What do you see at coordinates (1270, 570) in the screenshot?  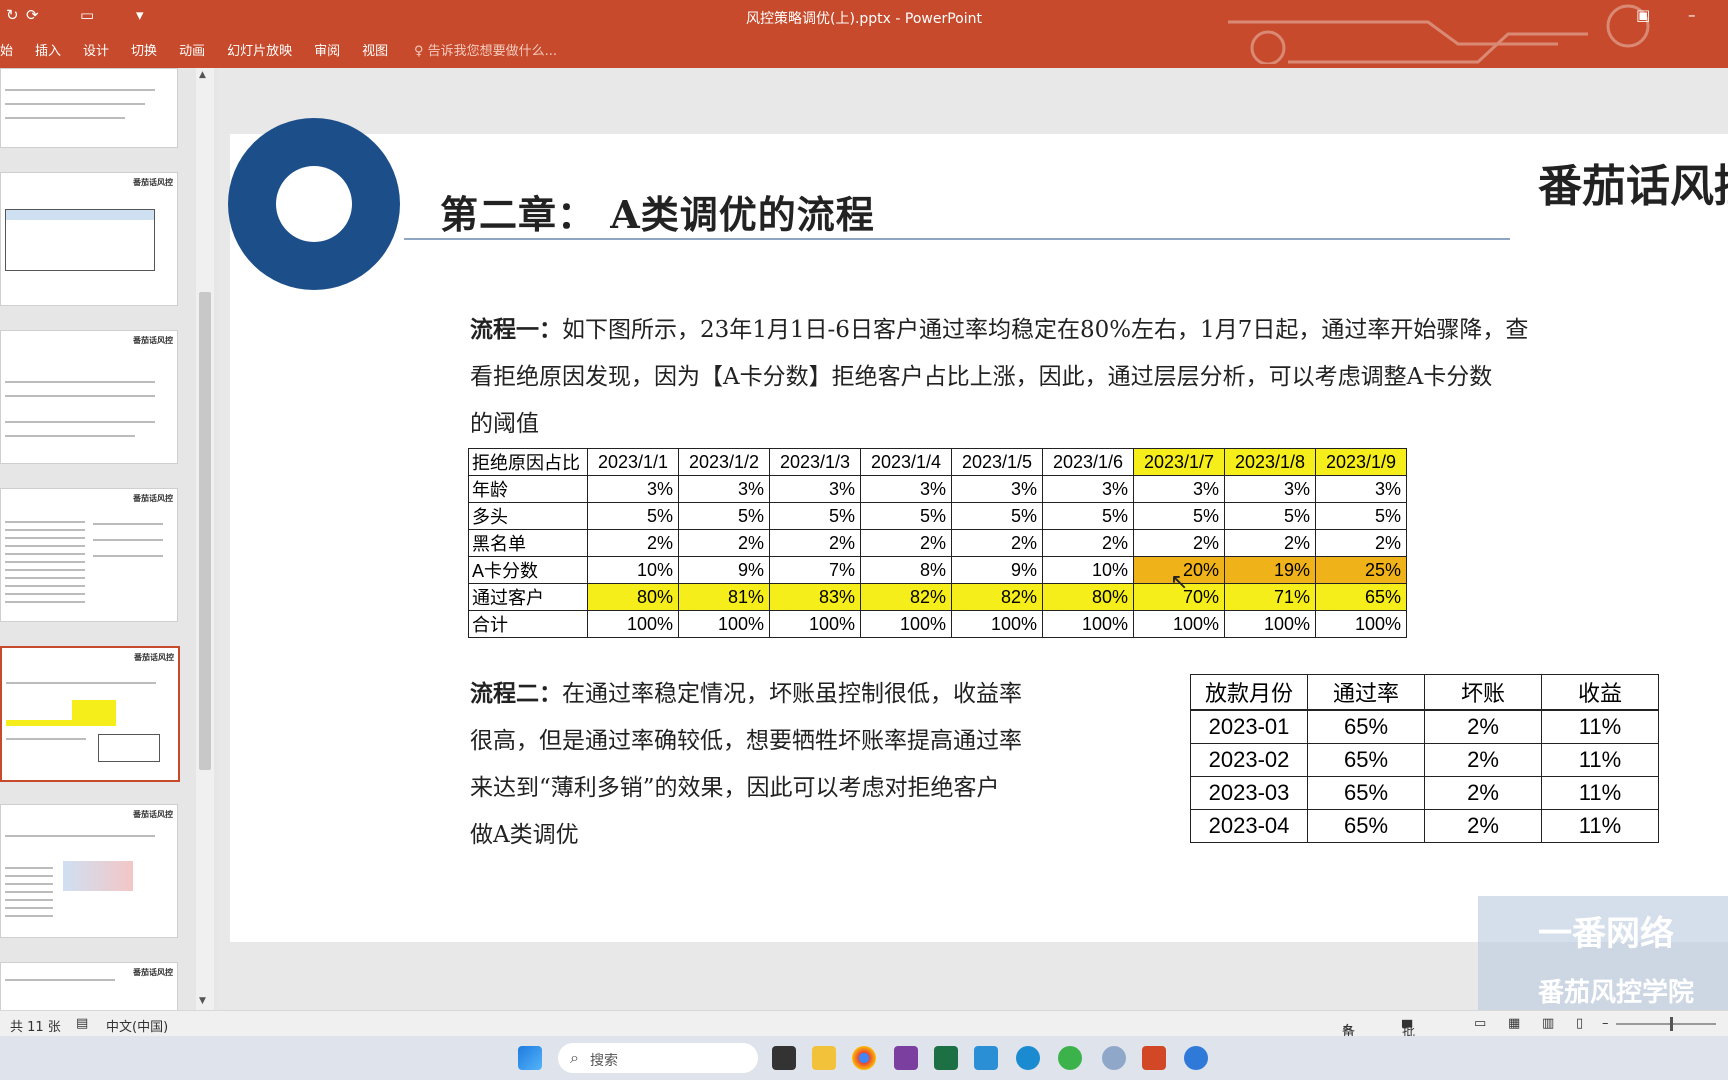 I see `table-cell: 19%` at bounding box center [1270, 570].